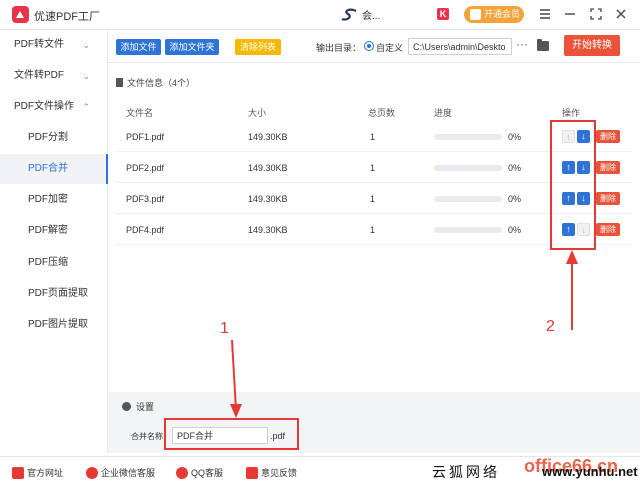 The height and width of the screenshot is (486, 640). Describe the element at coordinates (48, 230) in the screenshot. I see `sidebar-item-label: PDF解密` at that location.